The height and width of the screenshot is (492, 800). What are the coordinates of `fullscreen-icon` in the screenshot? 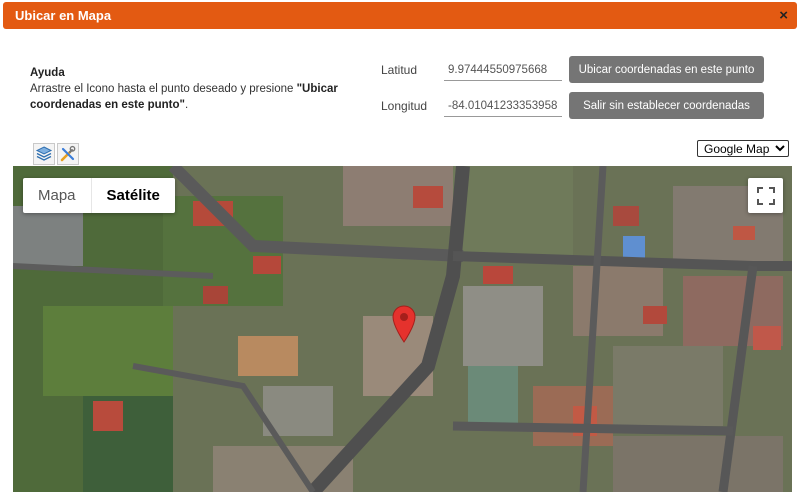 It's located at (765, 195).